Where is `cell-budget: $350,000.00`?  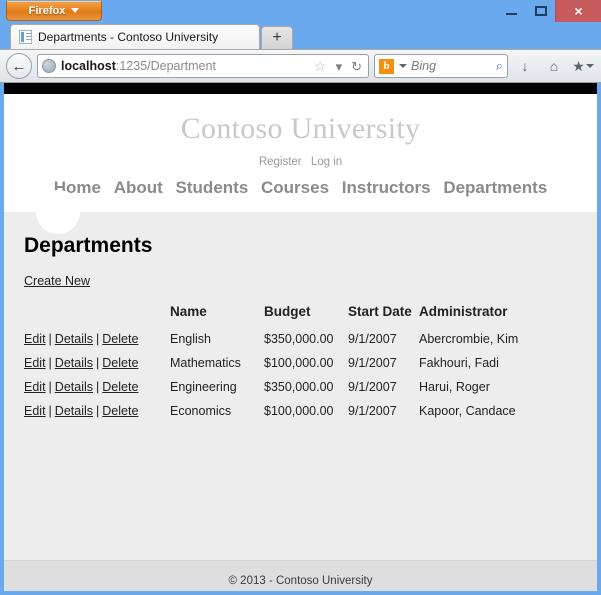 cell-budget: $350,000.00 is located at coordinates (299, 387).